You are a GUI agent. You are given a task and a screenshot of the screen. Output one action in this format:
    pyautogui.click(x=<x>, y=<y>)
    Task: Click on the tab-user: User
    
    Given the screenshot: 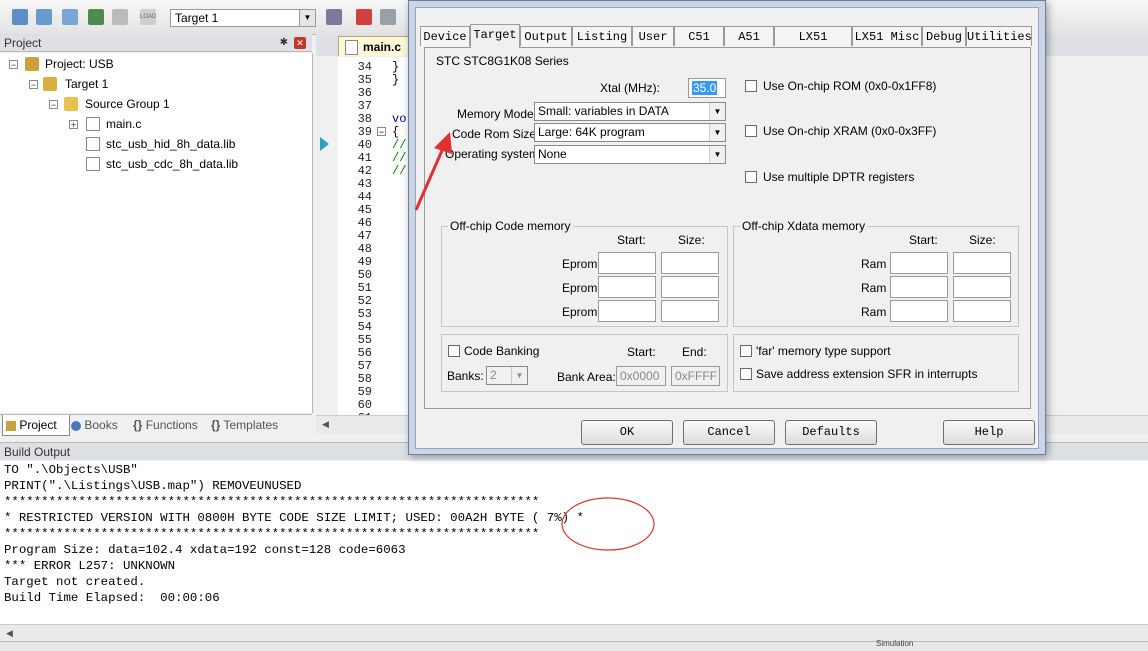 What is the action you would take?
    pyautogui.click(x=653, y=36)
    